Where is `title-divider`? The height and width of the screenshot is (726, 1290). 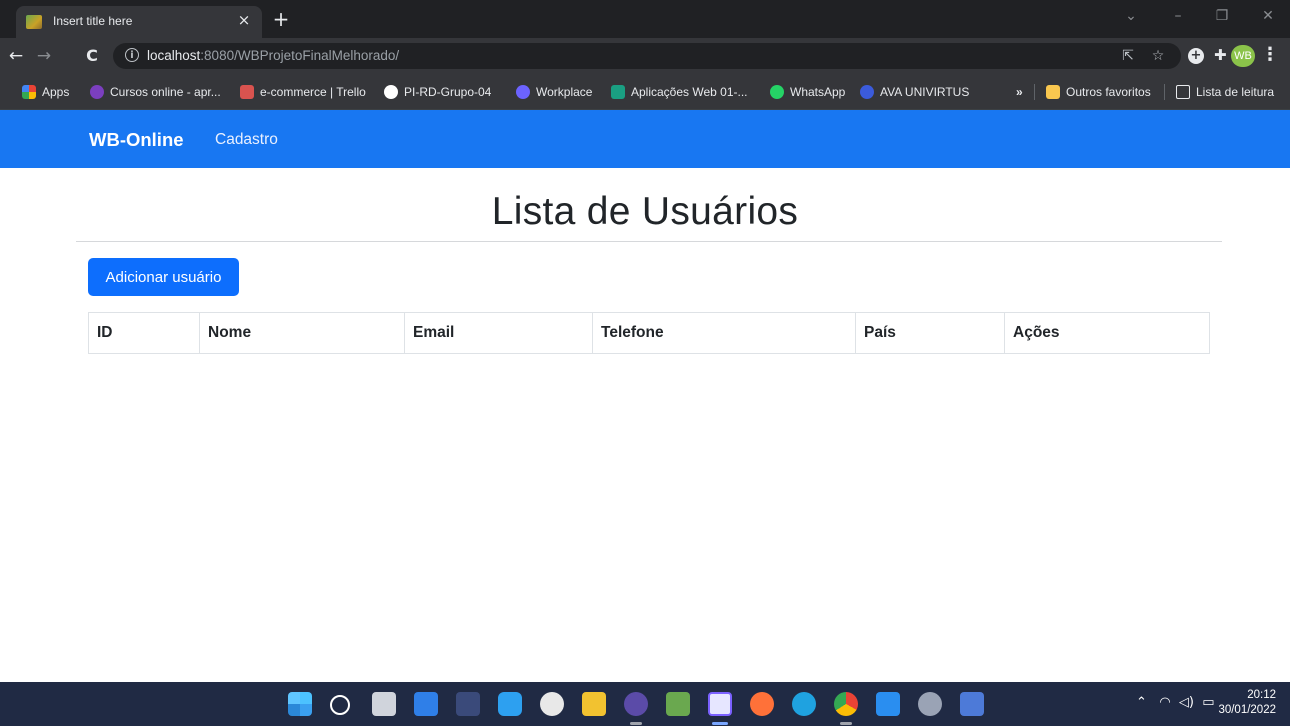 title-divider is located at coordinates (649, 241).